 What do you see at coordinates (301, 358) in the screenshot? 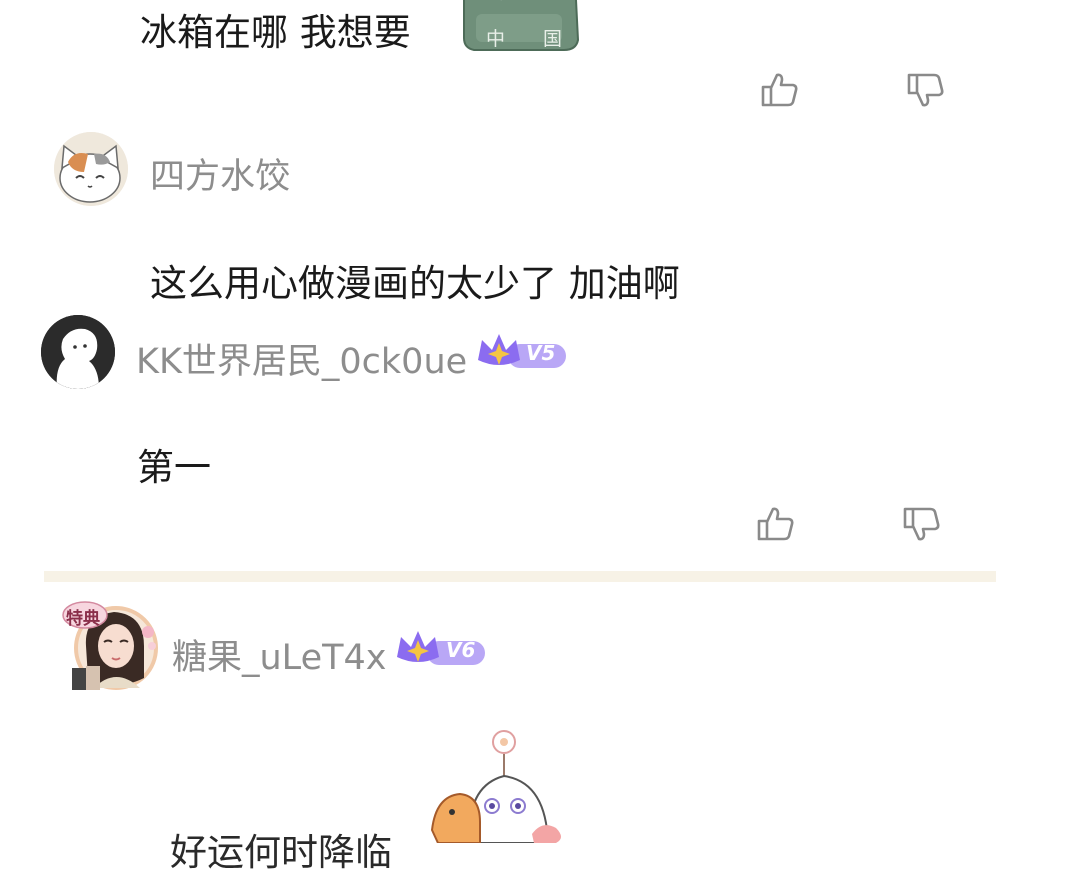
I see `username: KK世界居民_0ck0ue` at bounding box center [301, 358].